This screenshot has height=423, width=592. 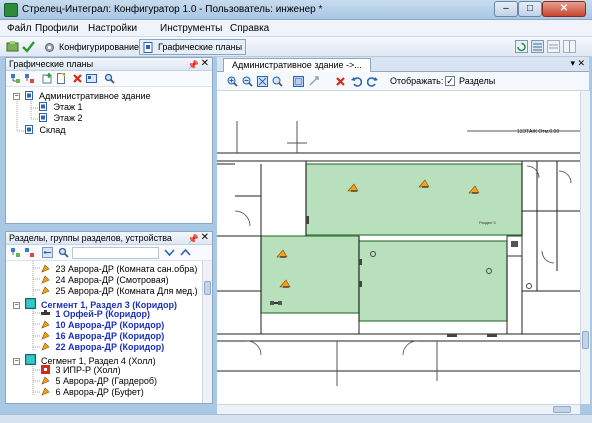 I want to click on chevron-down-icon, so click(x=169, y=252).